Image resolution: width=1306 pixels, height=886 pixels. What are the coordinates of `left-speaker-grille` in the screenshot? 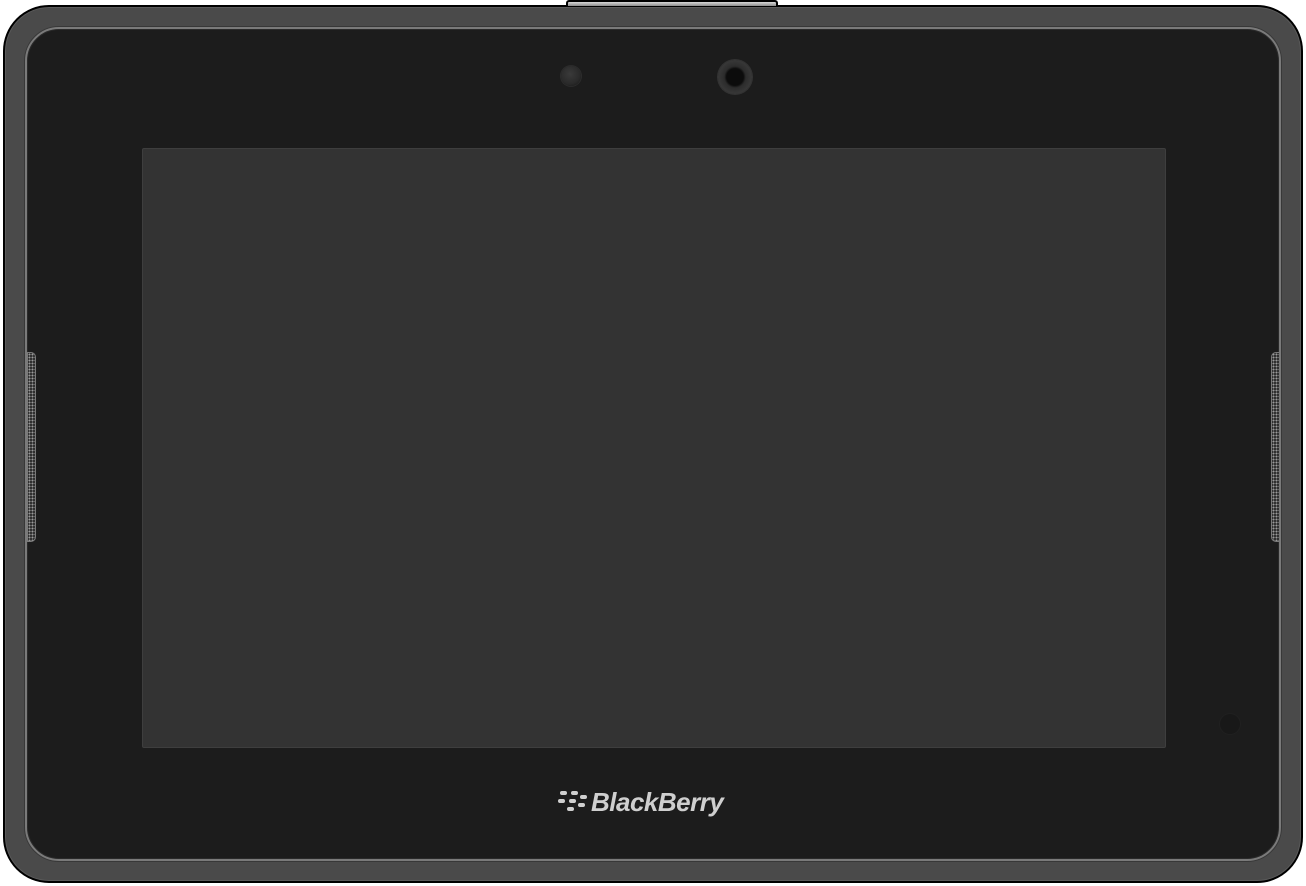 It's located at (31, 447).